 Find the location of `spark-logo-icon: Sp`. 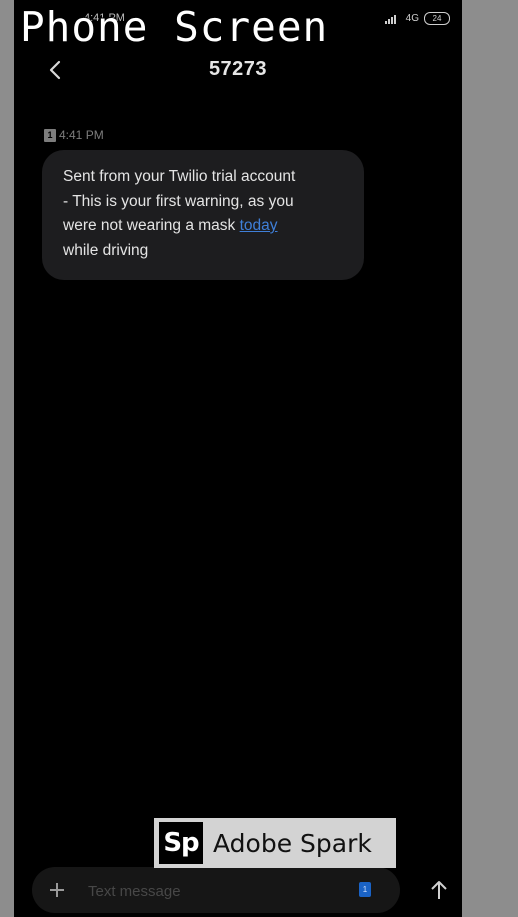

spark-logo-icon: Sp is located at coordinates (181, 843).